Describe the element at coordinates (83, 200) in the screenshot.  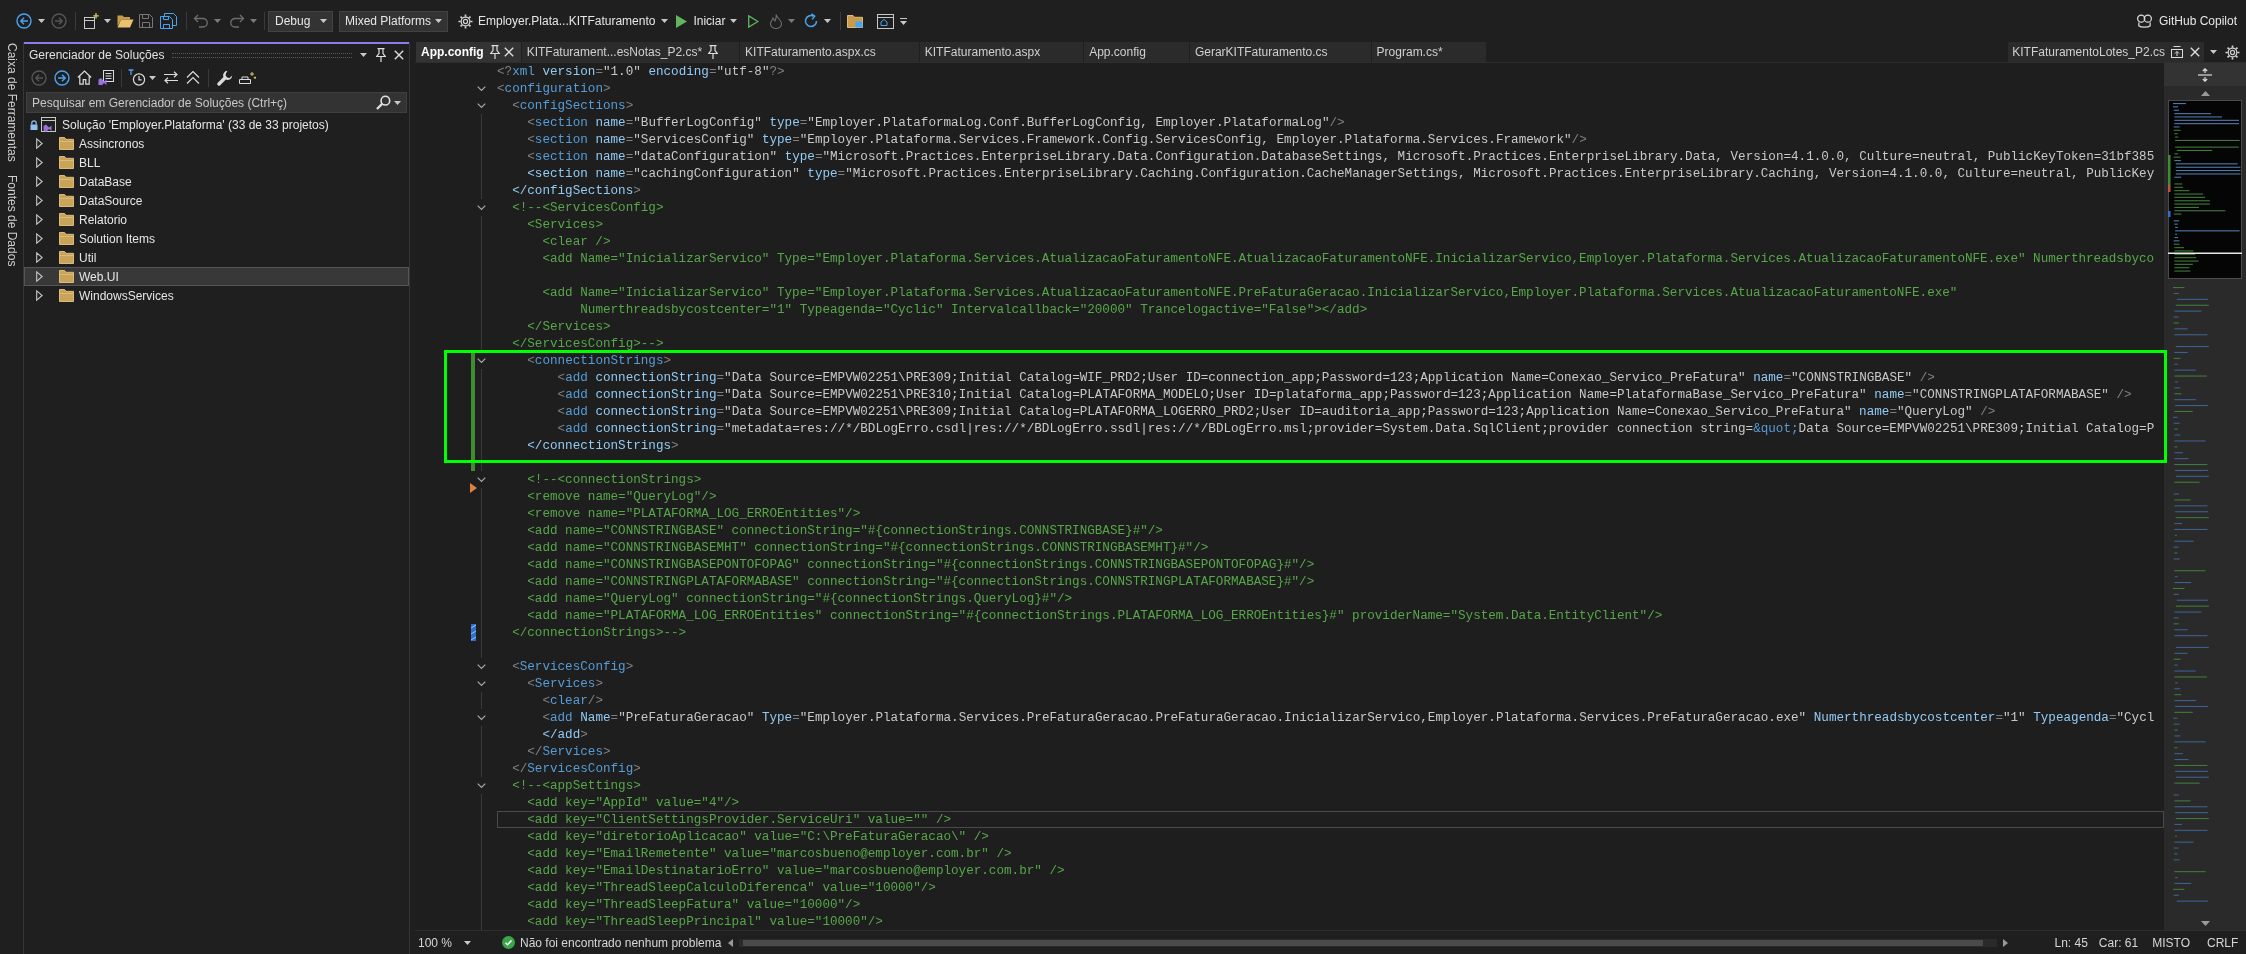
I see `tree-item: DataSource` at that location.